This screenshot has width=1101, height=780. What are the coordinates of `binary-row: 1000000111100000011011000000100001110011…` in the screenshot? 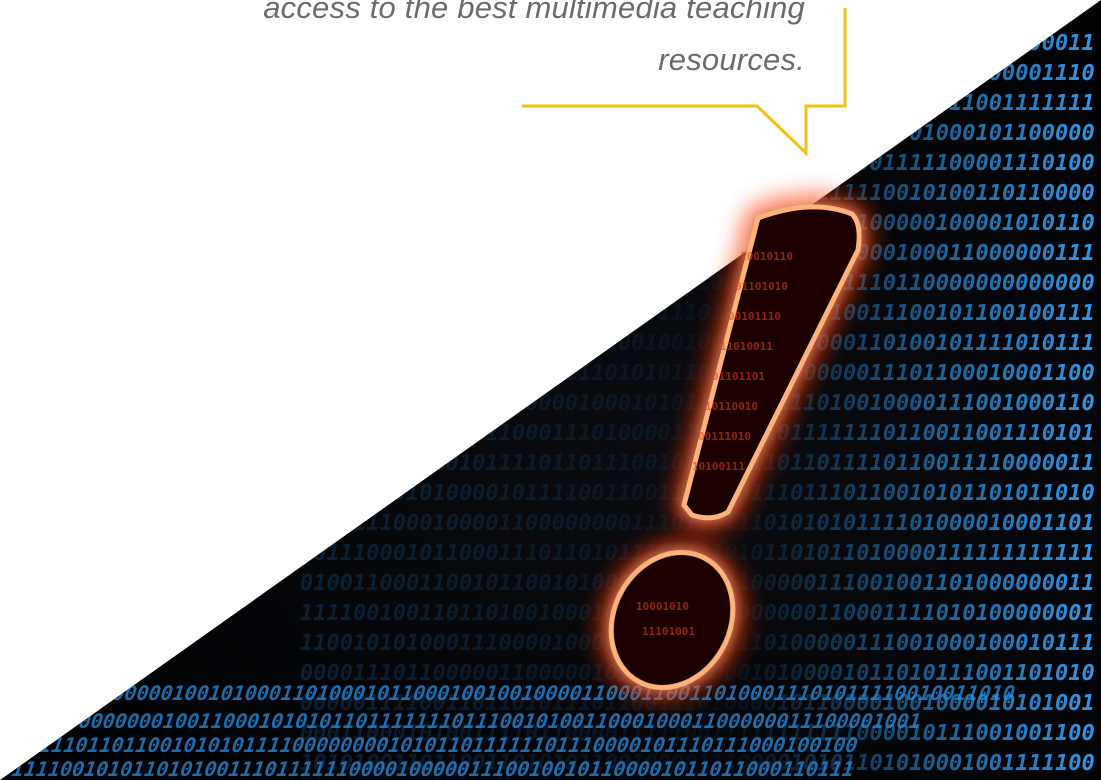 It's located at (697, 193).